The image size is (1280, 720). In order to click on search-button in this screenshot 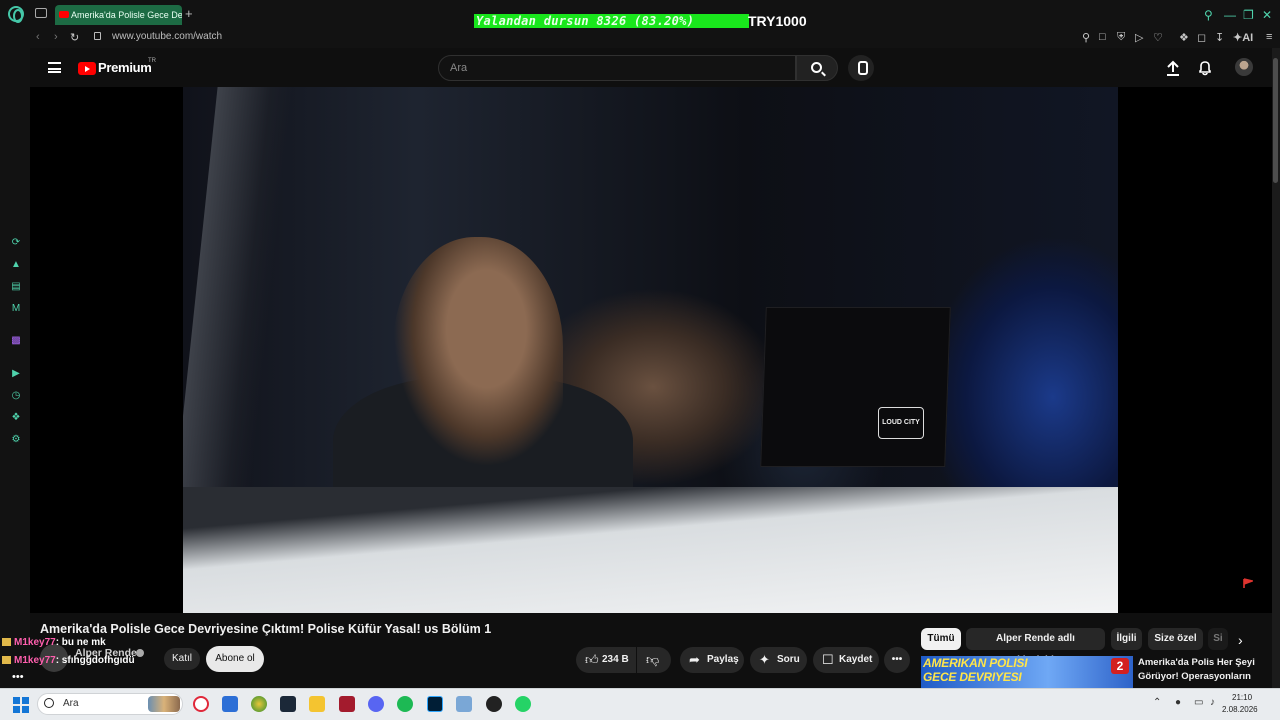, I will do `click(817, 68)`.